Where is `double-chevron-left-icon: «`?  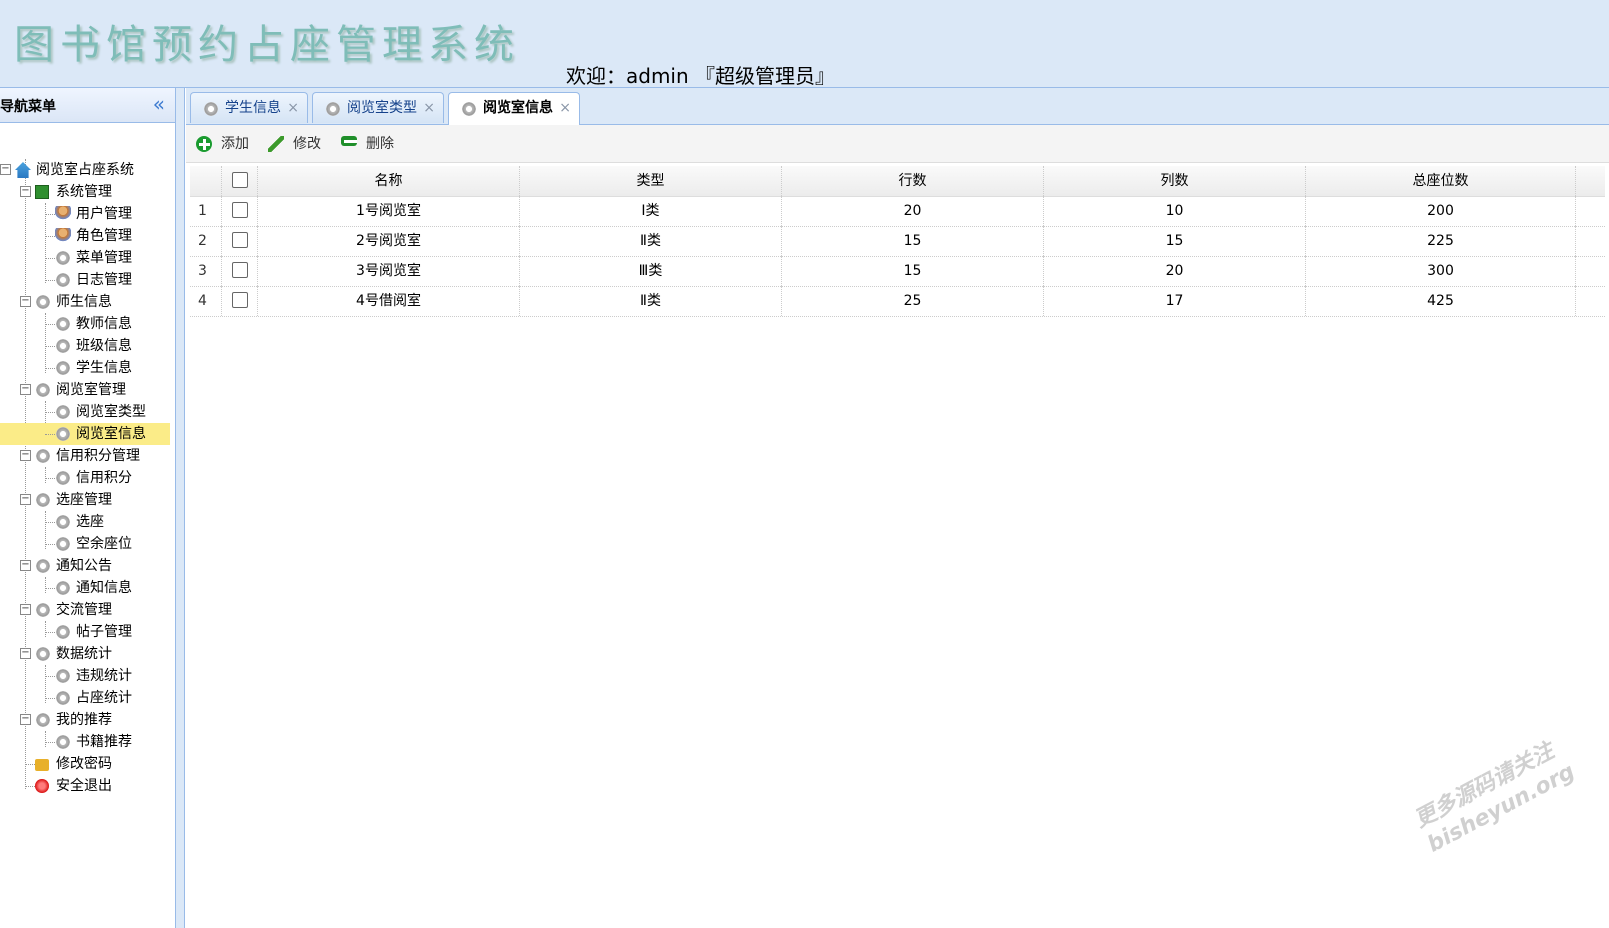
double-chevron-left-icon: « is located at coordinates (159, 104).